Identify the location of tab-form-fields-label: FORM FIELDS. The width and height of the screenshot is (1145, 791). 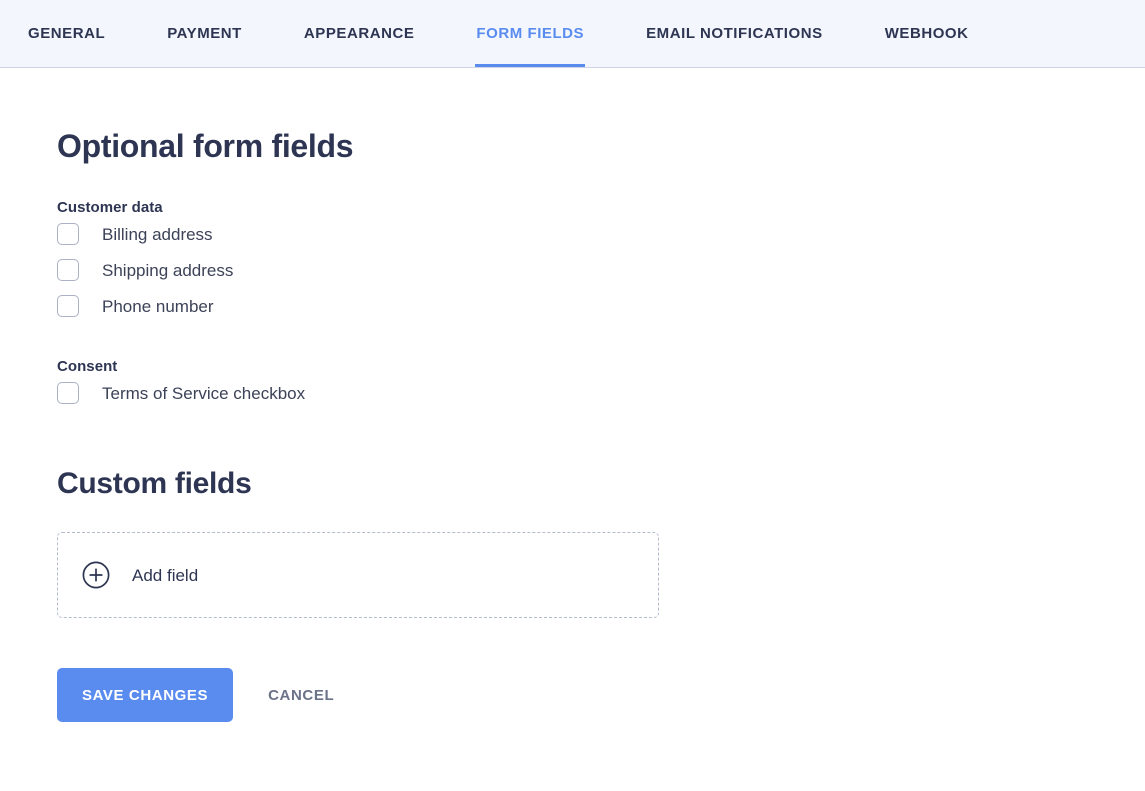
(530, 33).